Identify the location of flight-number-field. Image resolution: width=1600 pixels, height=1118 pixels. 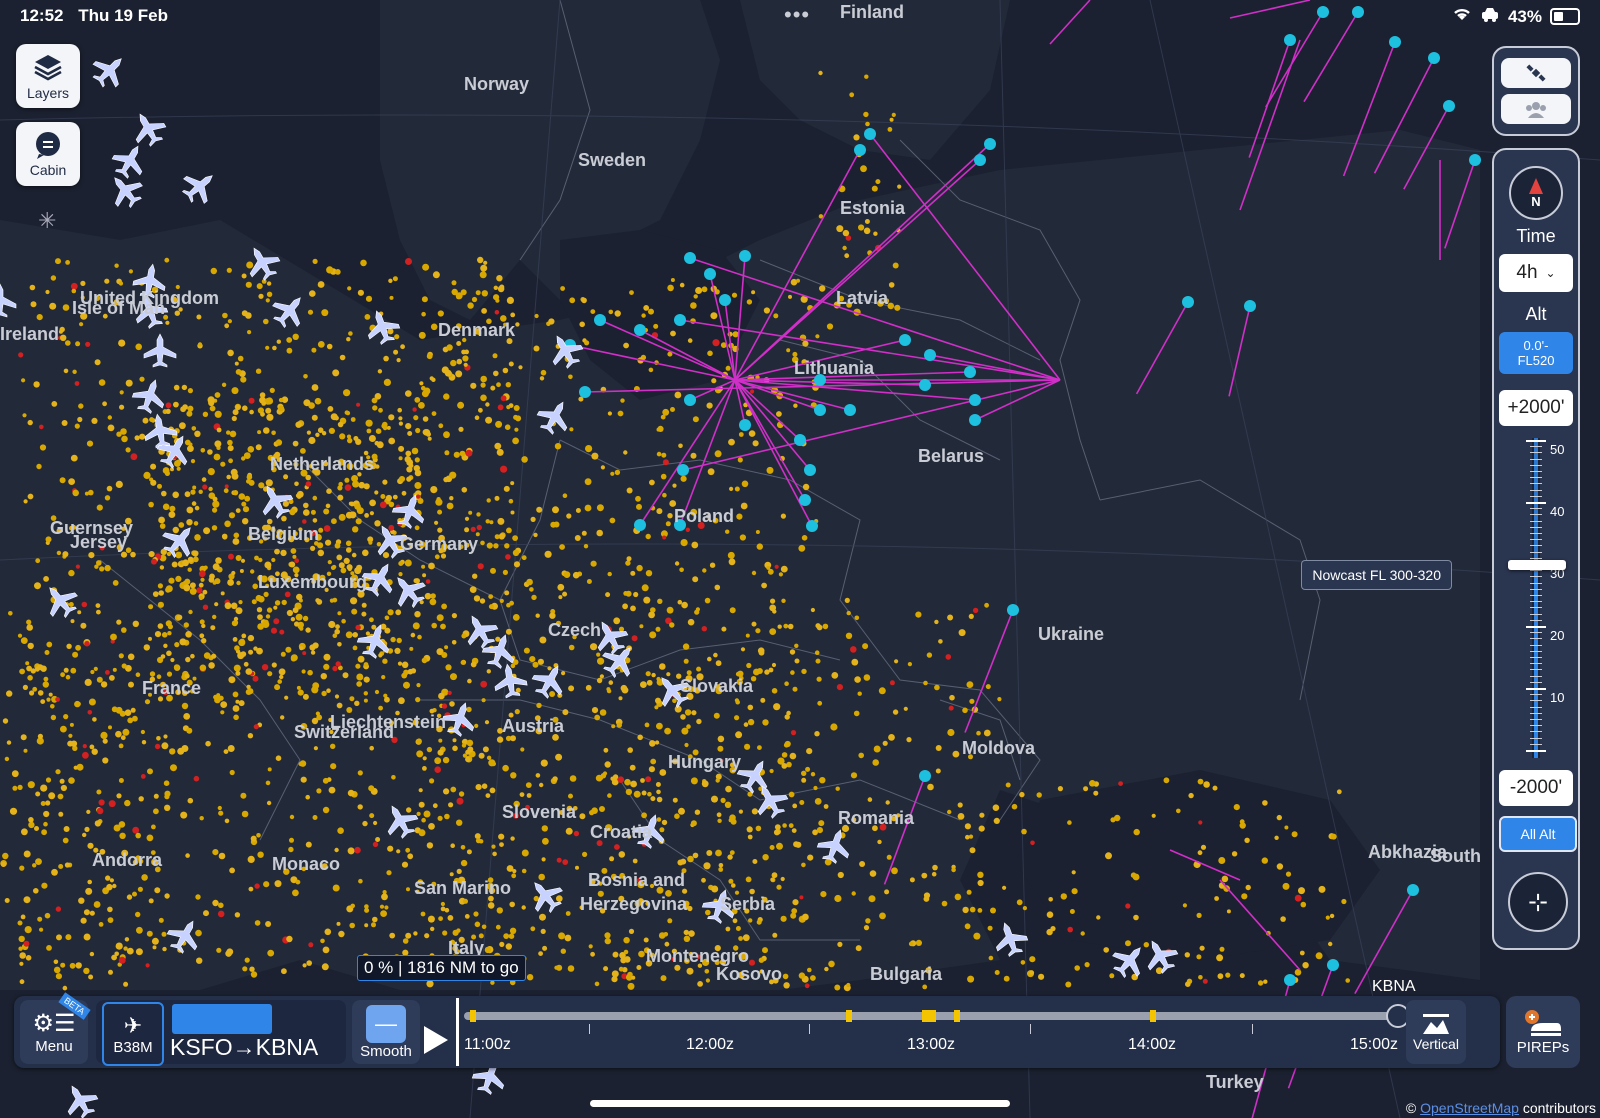
(222, 1019).